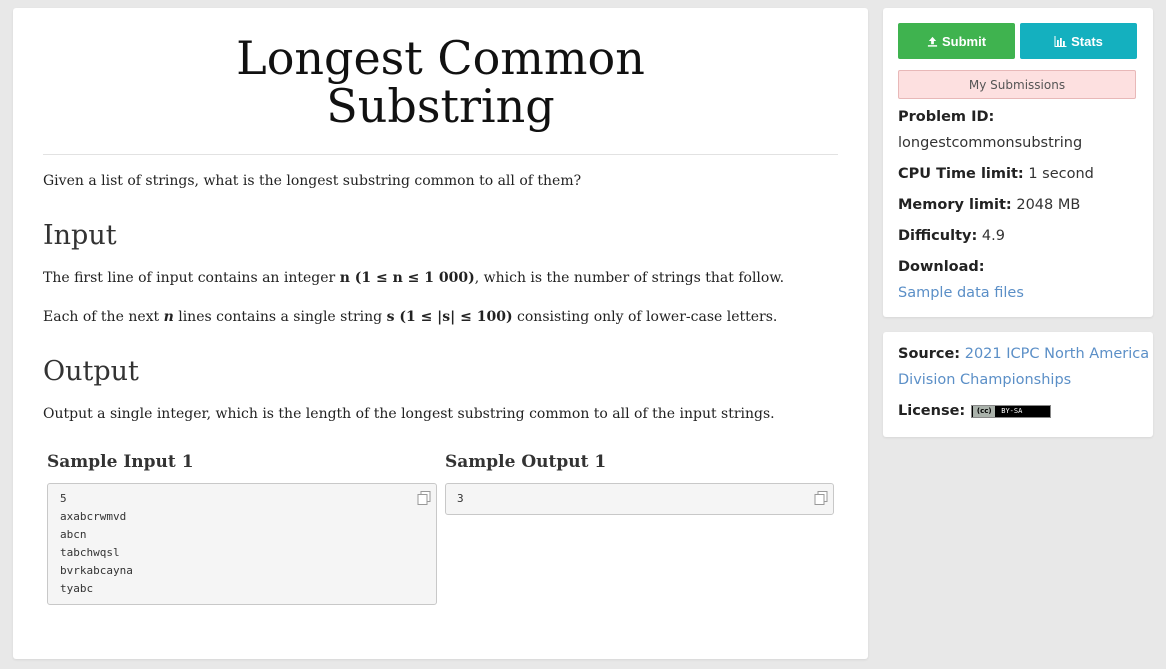 This screenshot has height=669, width=1166. What do you see at coordinates (90, 552) in the screenshot?
I see `sample-line: tabchwqsl` at bounding box center [90, 552].